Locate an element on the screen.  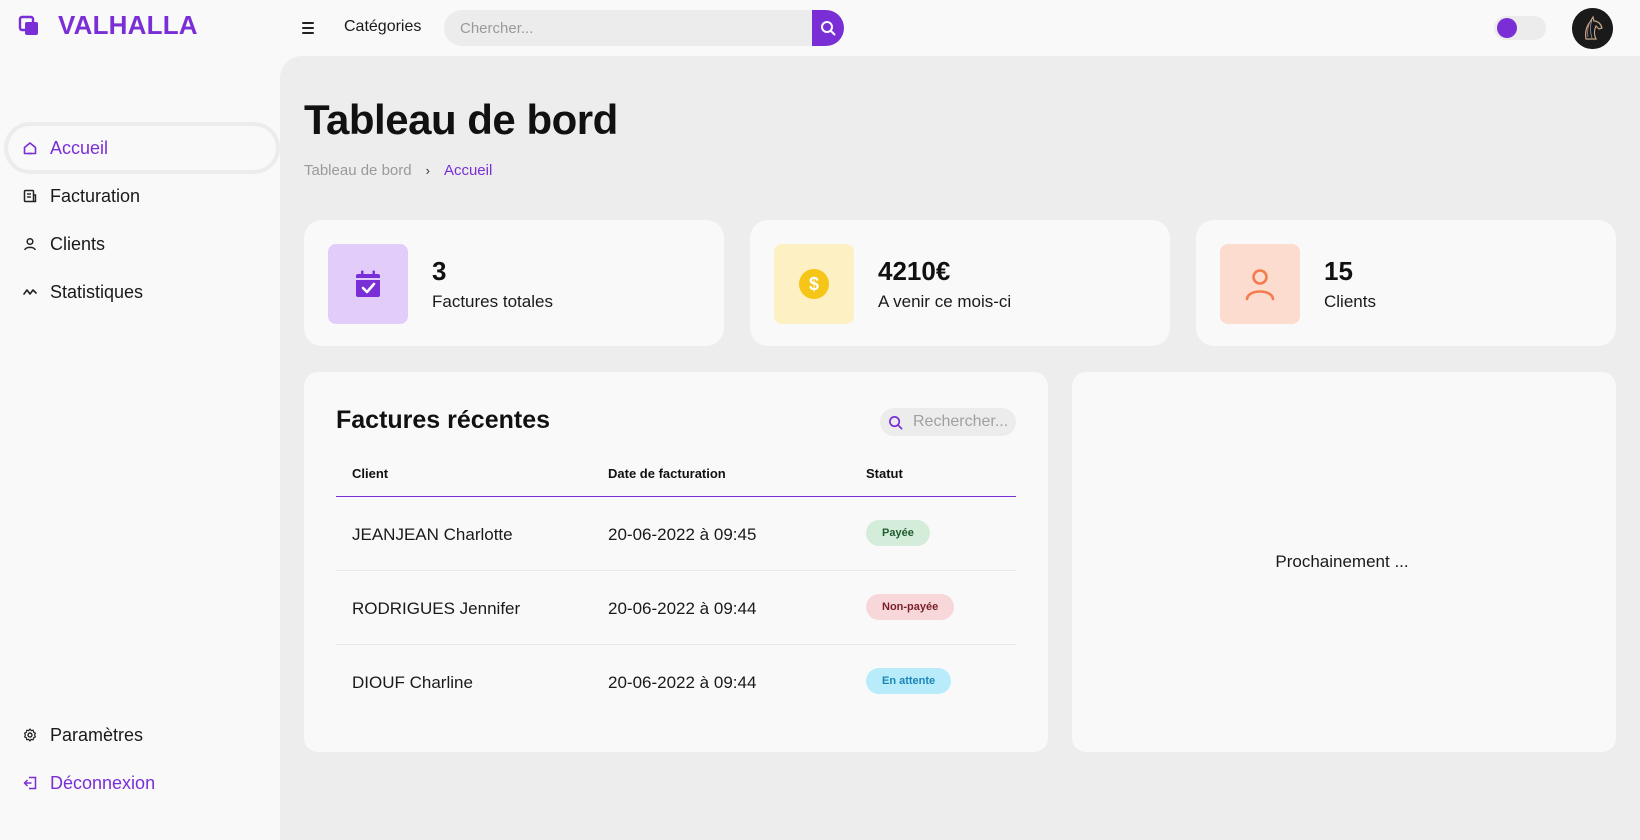
stat-label: Clients is located at coordinates (1350, 301).